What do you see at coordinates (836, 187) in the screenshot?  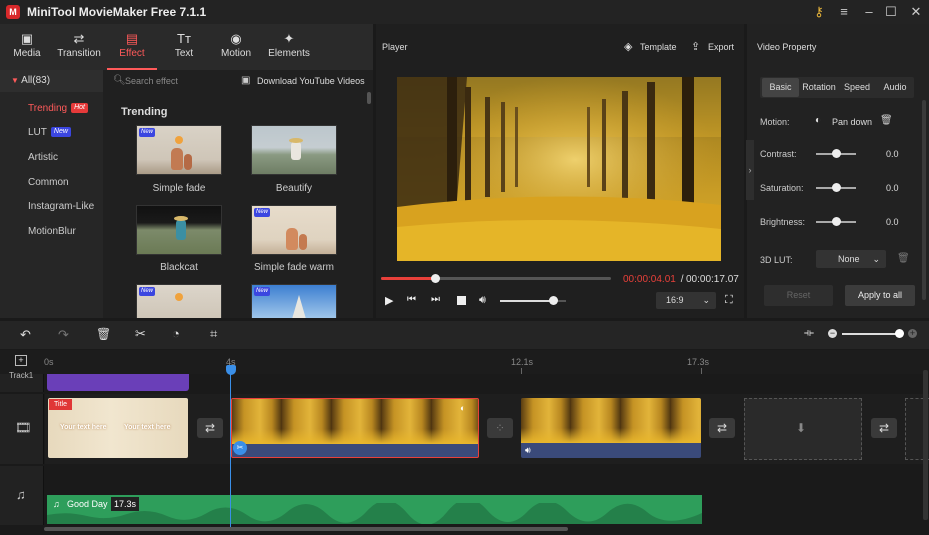 I see `saturation-handle` at bounding box center [836, 187].